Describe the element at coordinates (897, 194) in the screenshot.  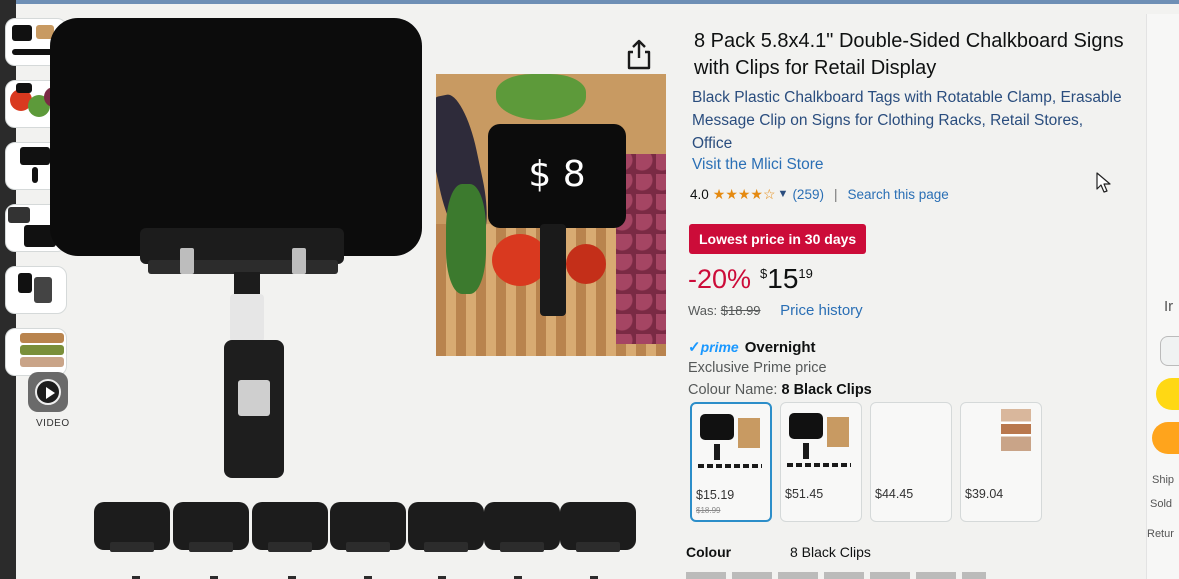
I see `search-this-page-link: Search this page` at that location.